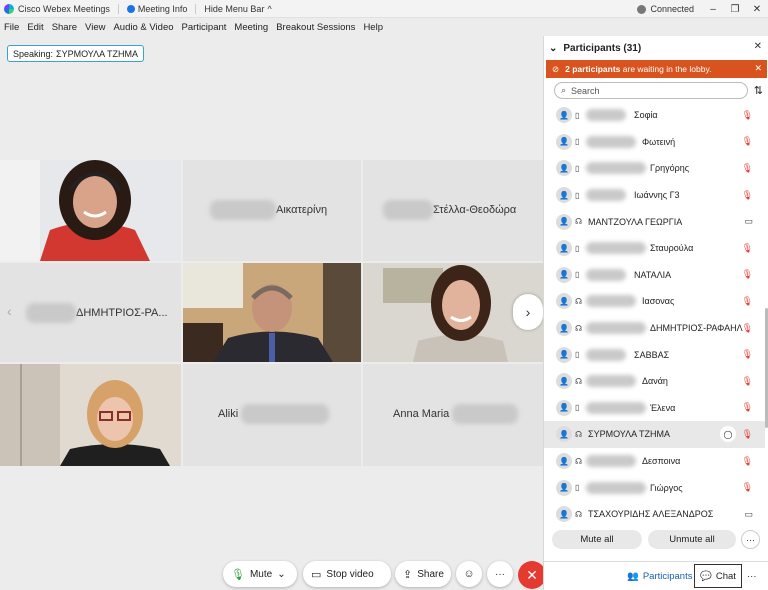  Describe the element at coordinates (251, 27) in the screenshot. I see `menu-meeting: Meeting` at that location.